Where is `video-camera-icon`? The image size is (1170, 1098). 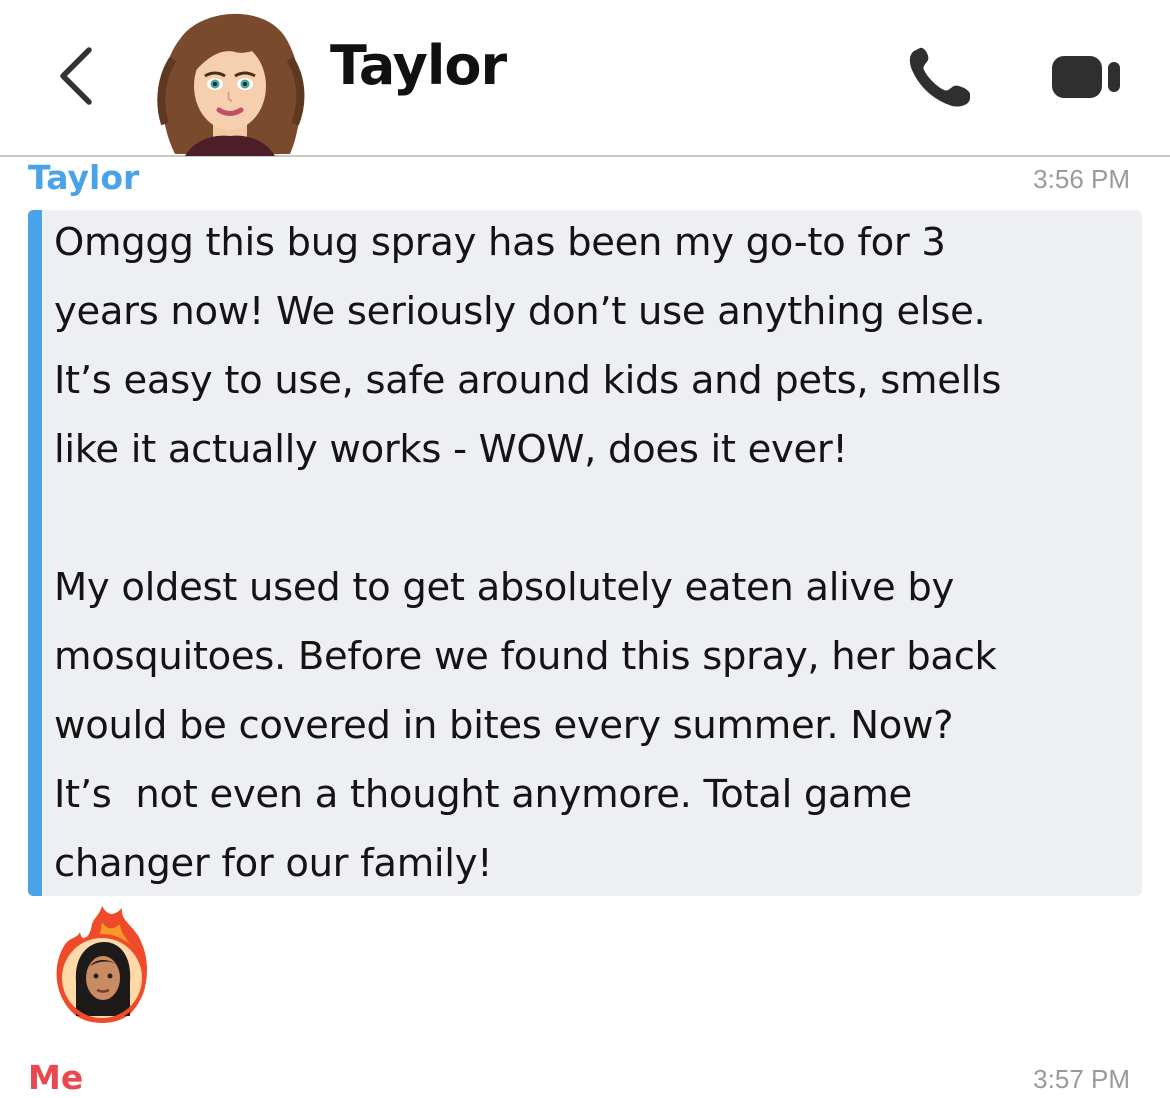 video-camera-icon is located at coordinates (1086, 77).